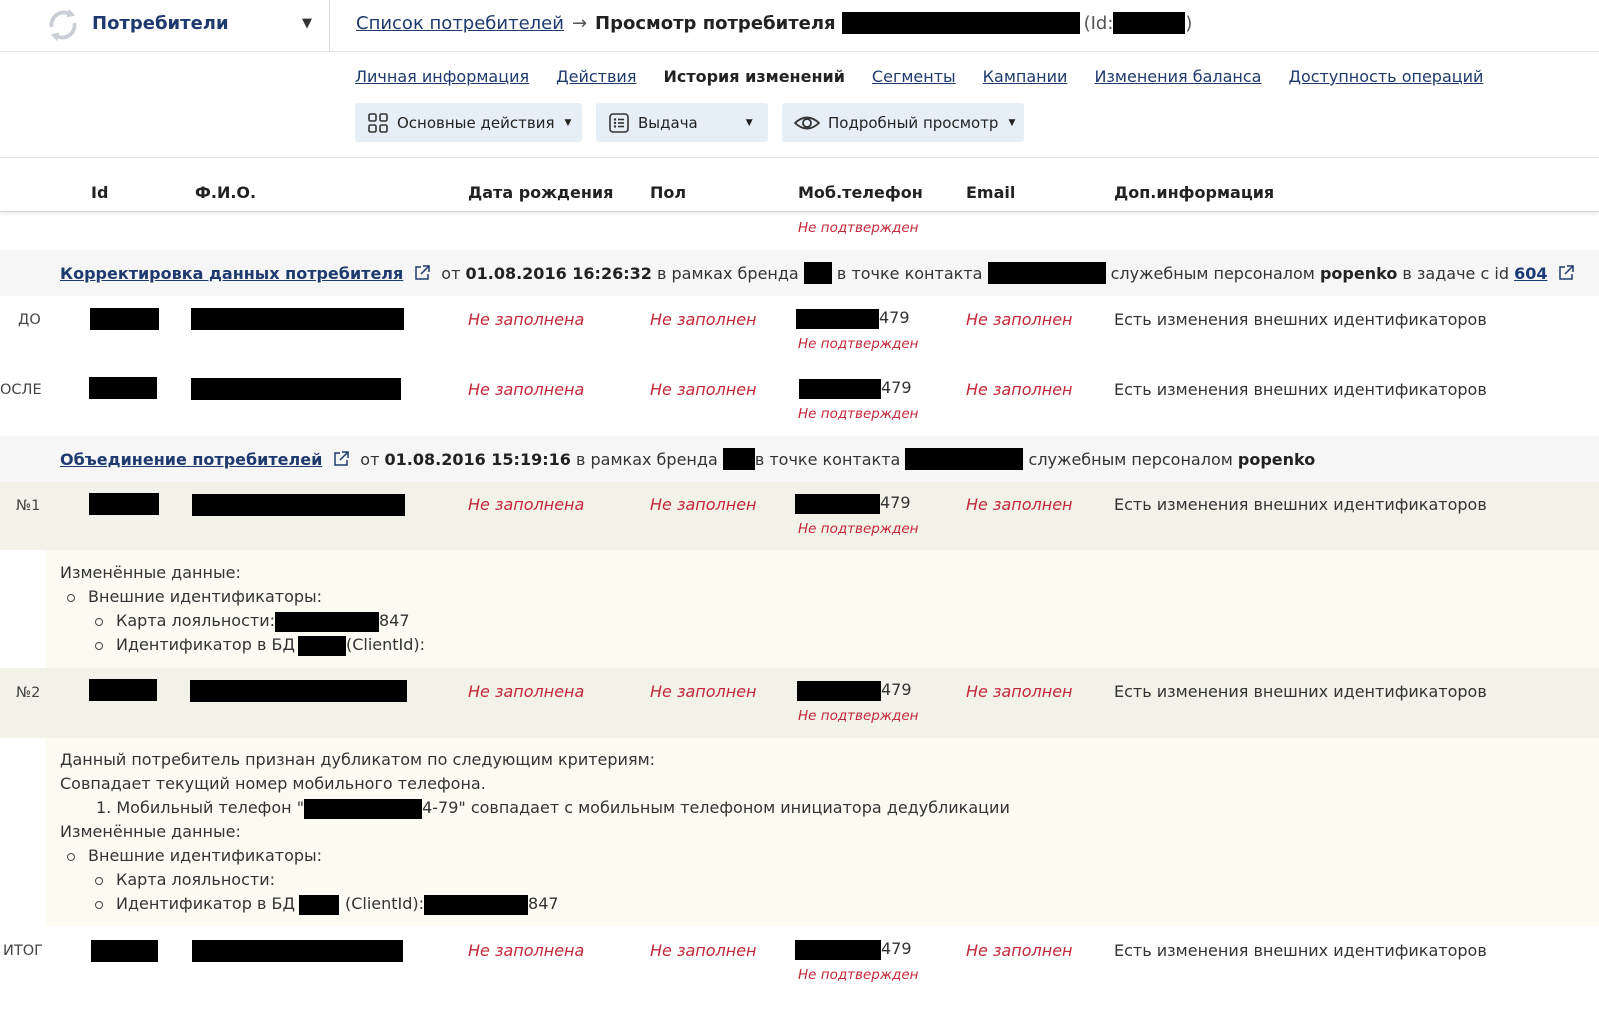 This screenshot has height=1012, width=1599. I want to click on column-phone: Моб.телефон, so click(860, 192).